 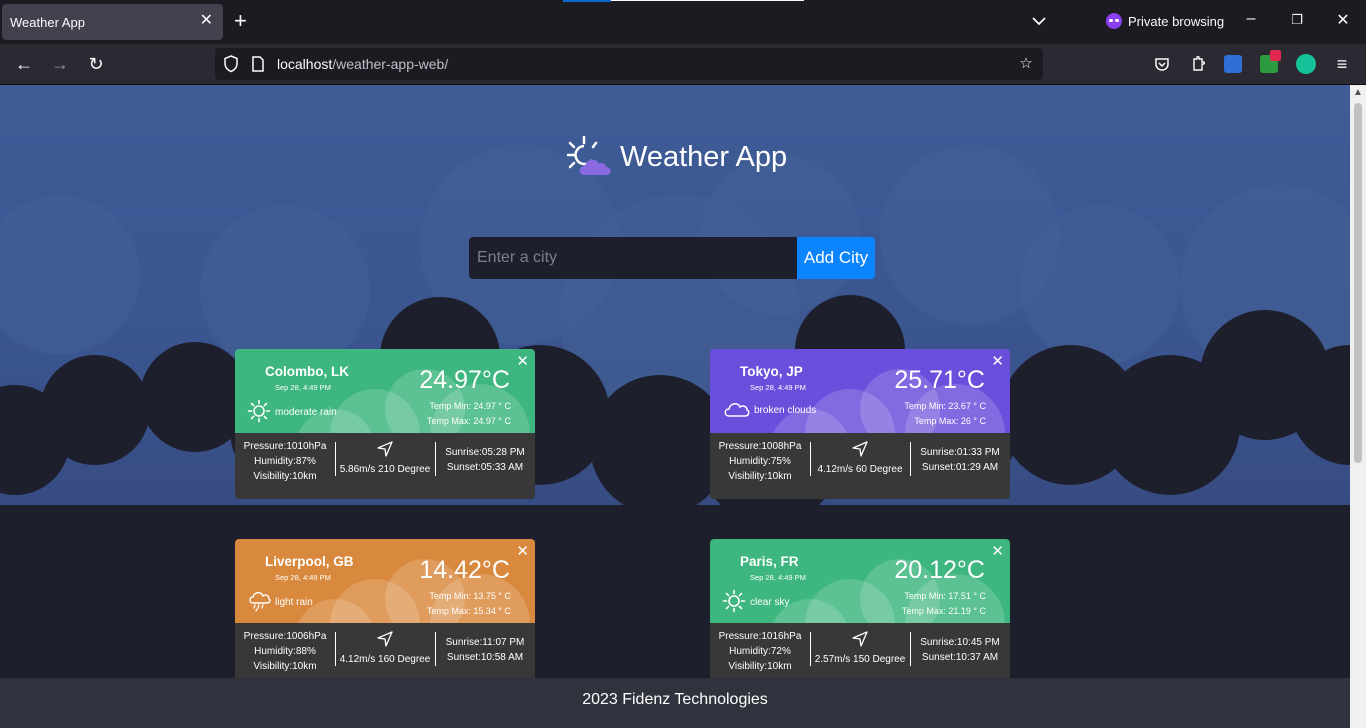 What do you see at coordinates (1342, 64) in the screenshot?
I see `menu-icon: ≡` at bounding box center [1342, 64].